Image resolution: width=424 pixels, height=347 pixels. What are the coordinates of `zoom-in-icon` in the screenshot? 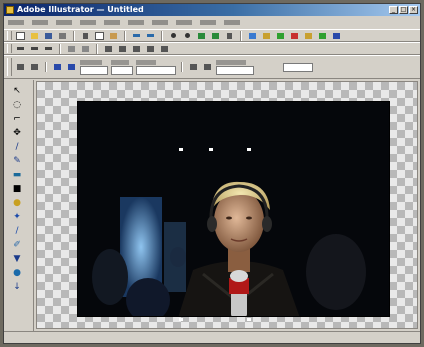 It's located at (173, 36).